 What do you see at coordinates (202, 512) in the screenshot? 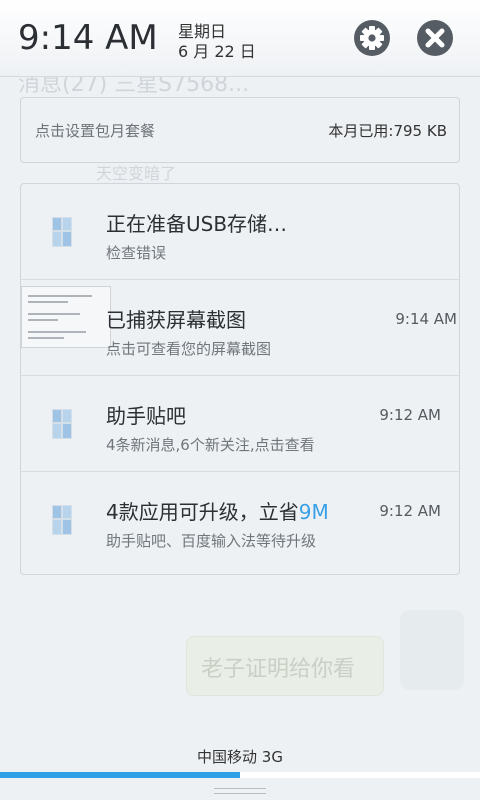
I see `notification-title-text: 4款应用可升级，立省` at bounding box center [202, 512].